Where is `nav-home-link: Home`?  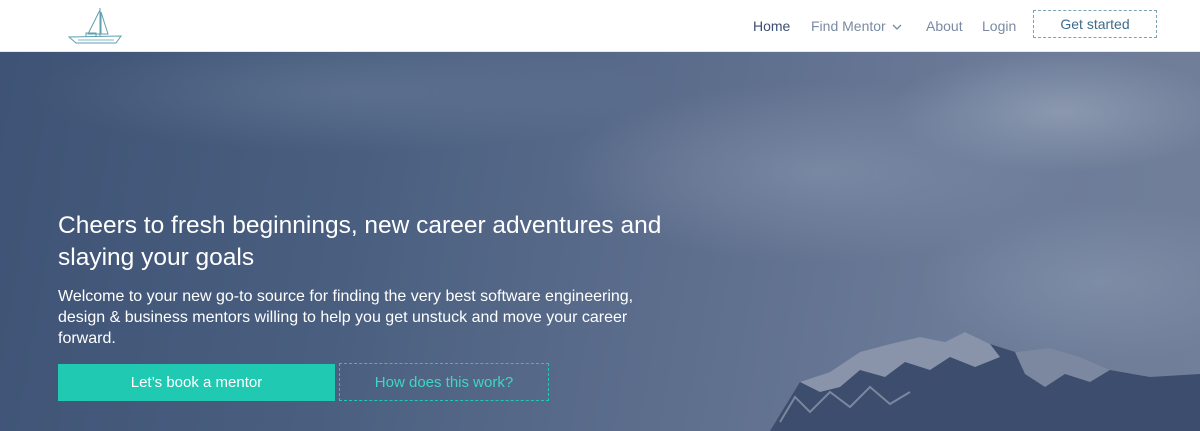 nav-home-link: Home is located at coordinates (771, 26).